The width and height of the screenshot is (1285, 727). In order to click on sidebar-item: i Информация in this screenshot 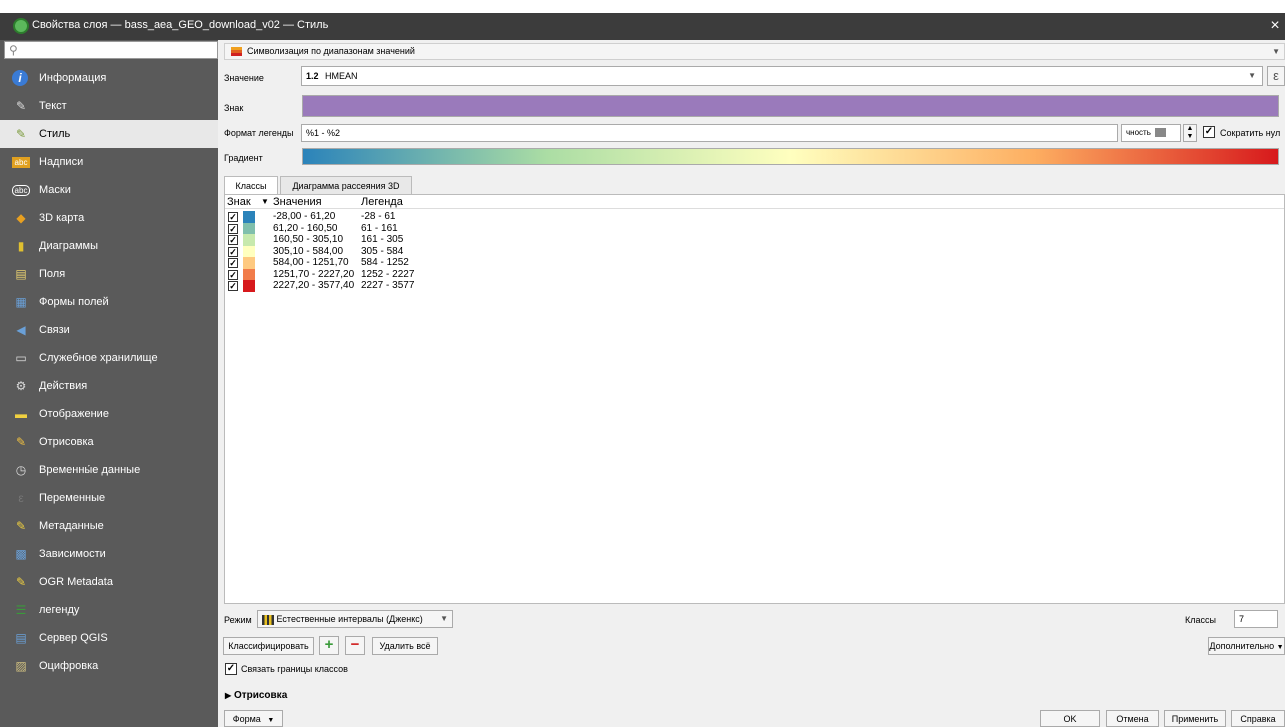, I will do `click(109, 78)`.